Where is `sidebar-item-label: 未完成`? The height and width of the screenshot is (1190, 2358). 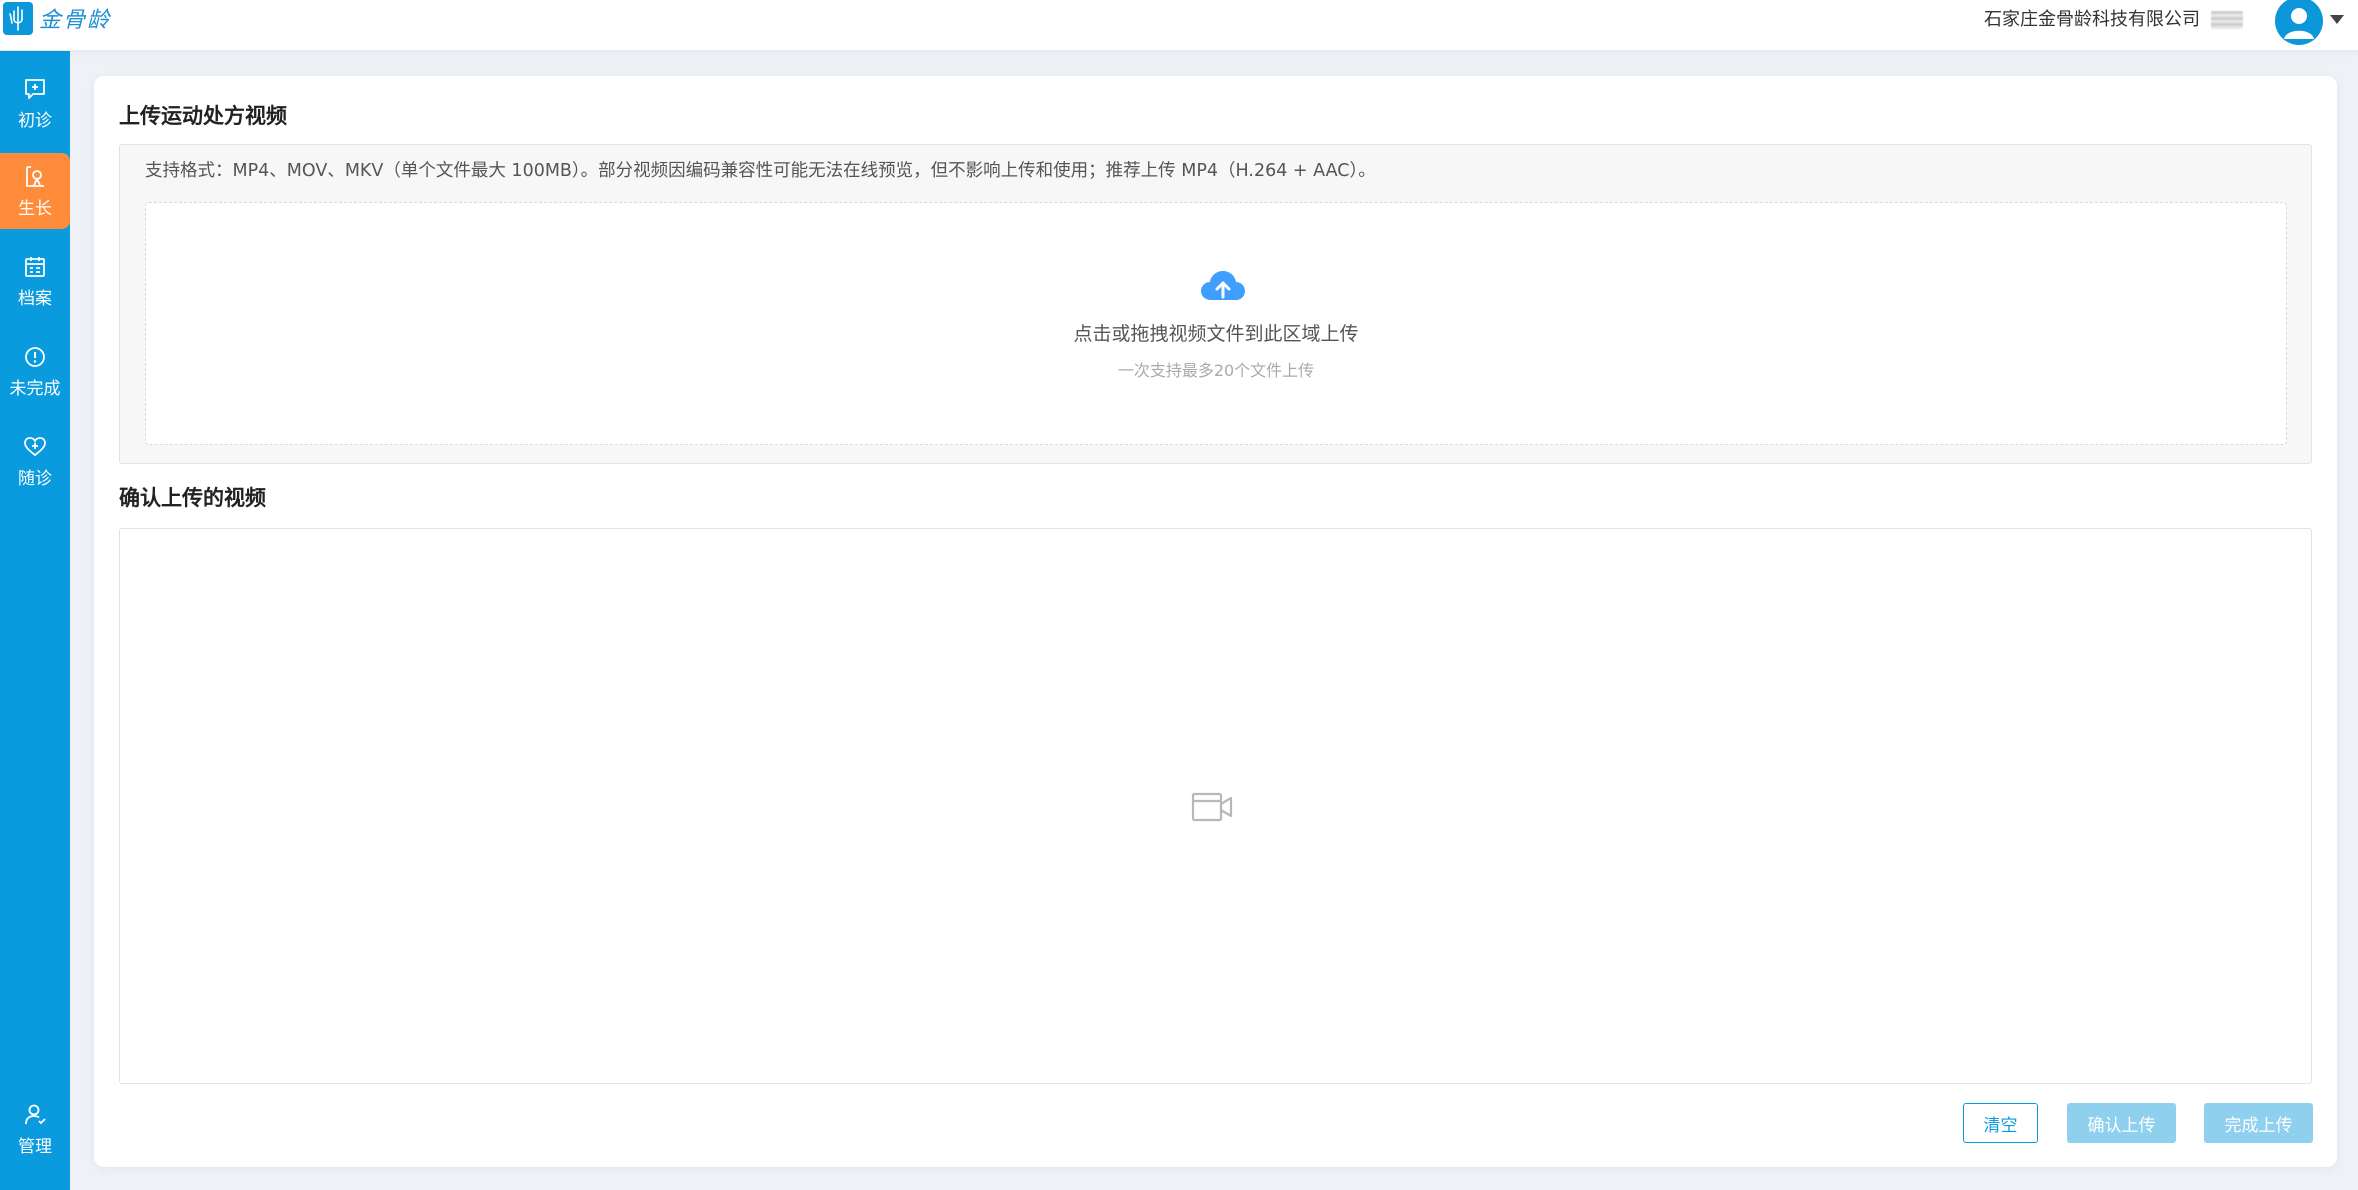
sidebar-item-label: 未完成 is located at coordinates (35, 388).